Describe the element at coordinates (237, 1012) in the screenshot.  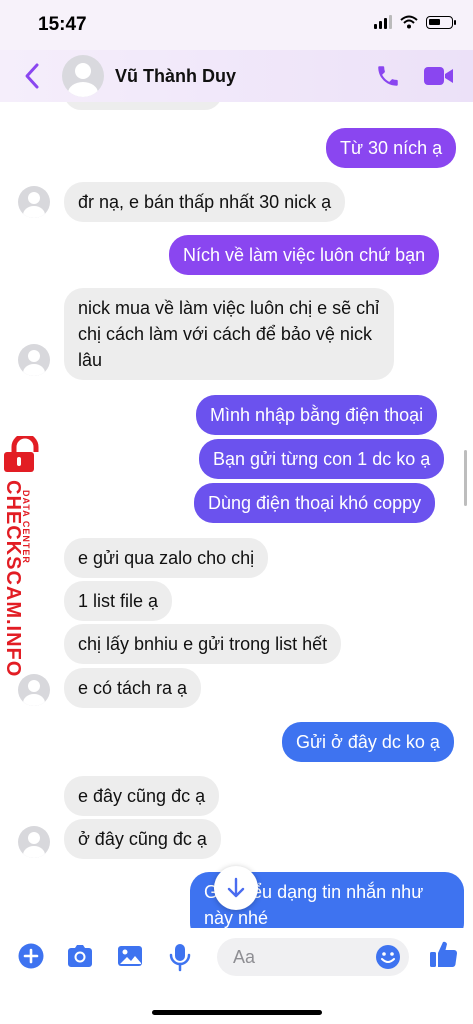
I see `home-indicator` at that location.